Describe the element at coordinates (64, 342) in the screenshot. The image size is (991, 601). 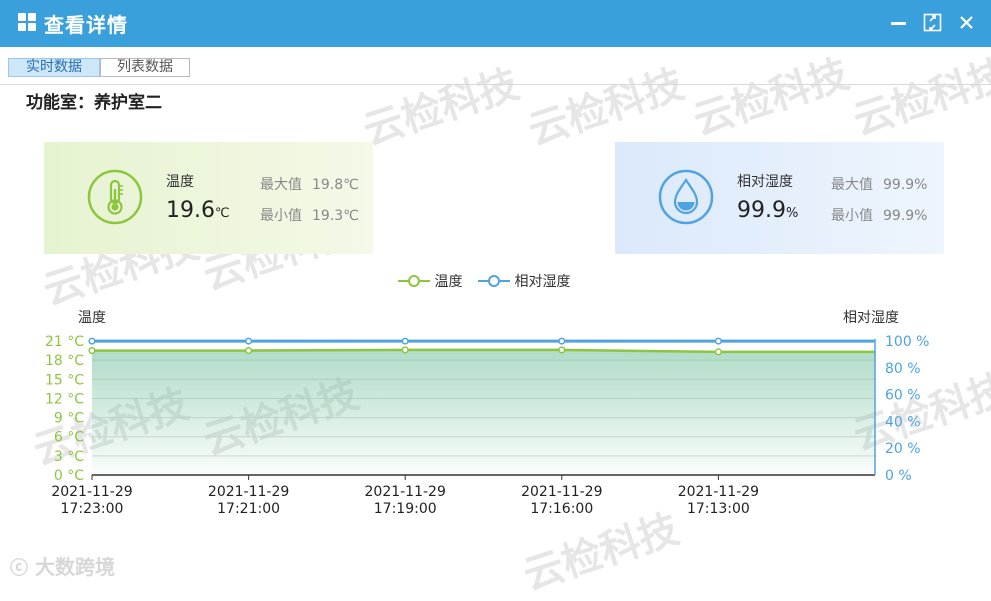
I see `left-tick-label: 21 °C` at that location.